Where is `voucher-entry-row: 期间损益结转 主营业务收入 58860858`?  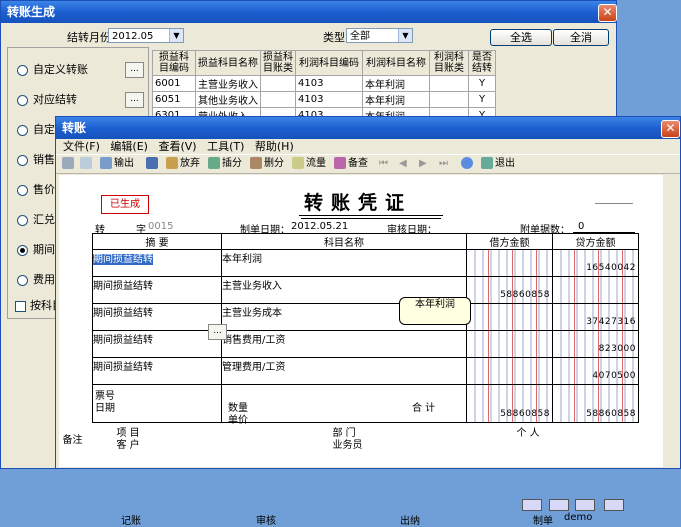 voucher-entry-row: 期间损益结转 主营业务收入 58860858 is located at coordinates (365, 290).